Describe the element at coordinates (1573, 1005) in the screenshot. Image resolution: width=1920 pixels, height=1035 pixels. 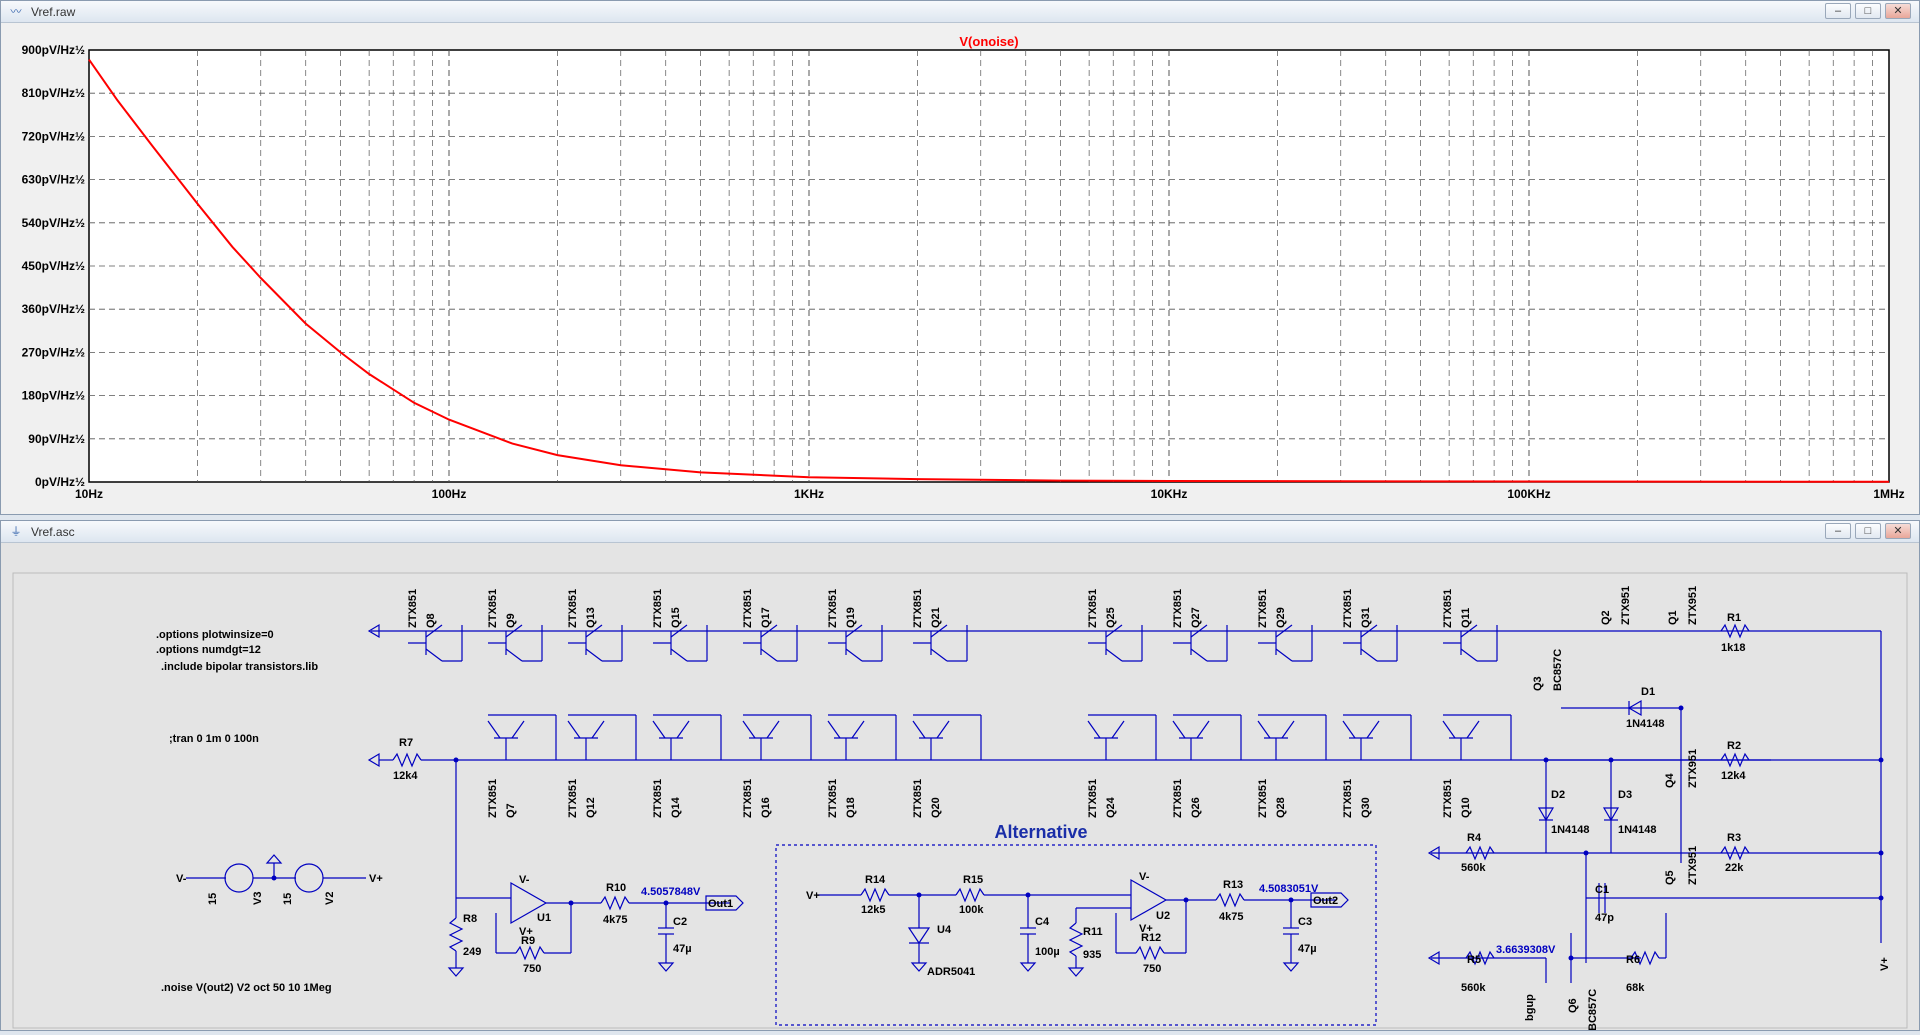
I see `q6-ref: Q6` at that location.